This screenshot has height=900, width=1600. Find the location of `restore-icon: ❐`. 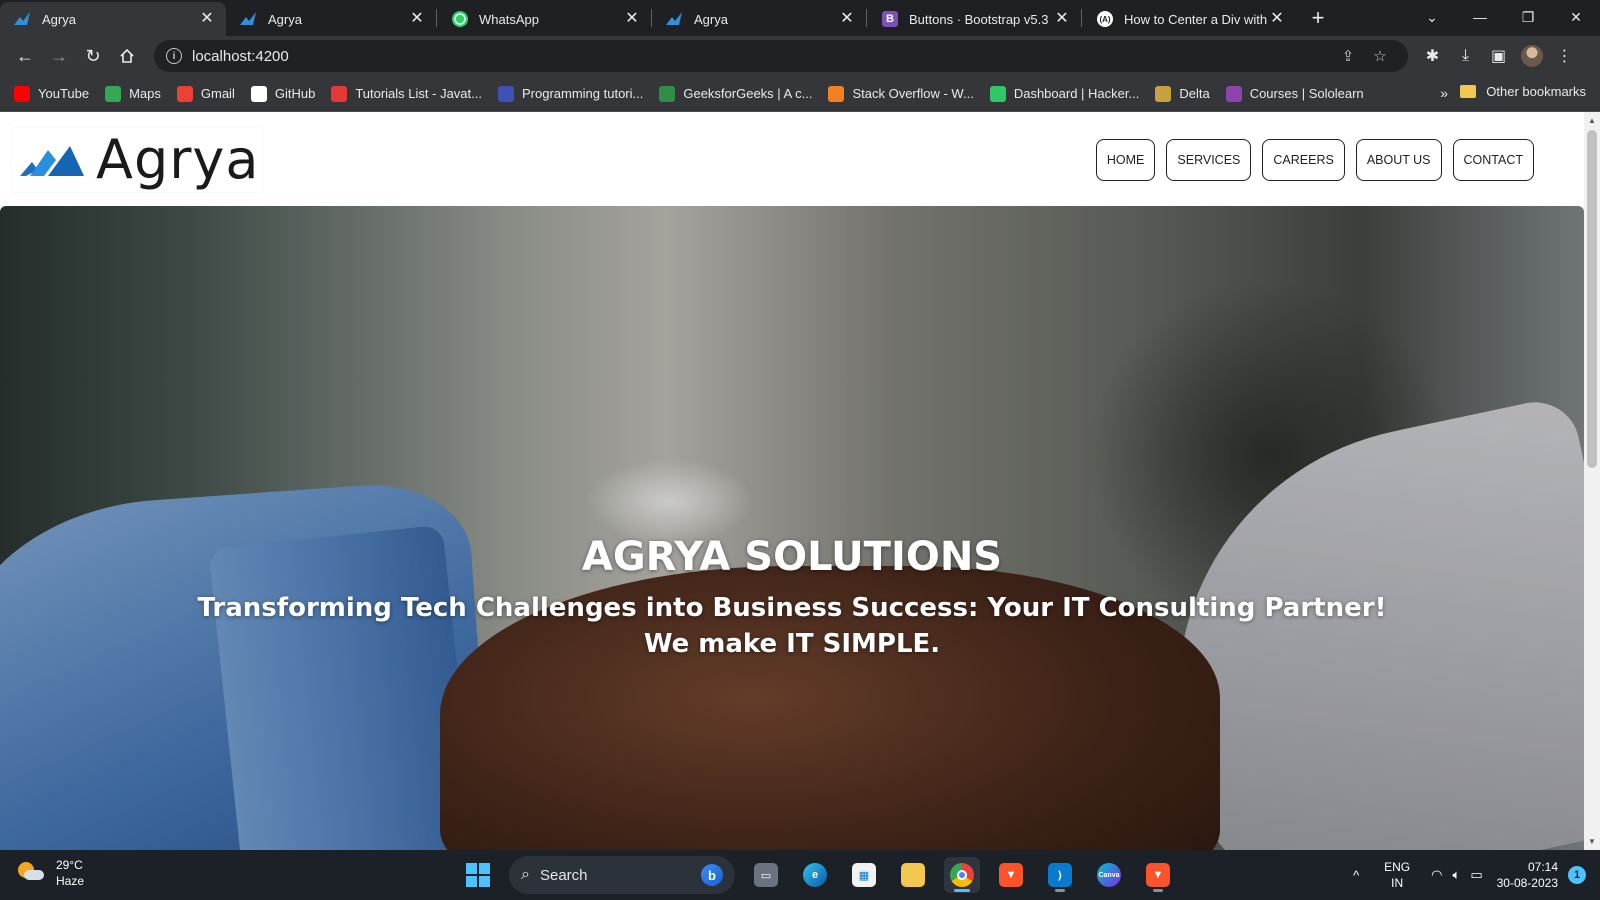

restore-icon: ❐ is located at coordinates (1528, 17).